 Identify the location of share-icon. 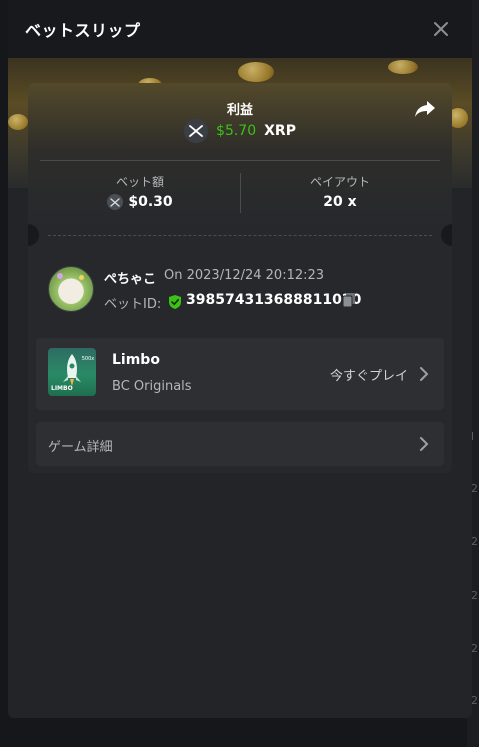
(425, 109).